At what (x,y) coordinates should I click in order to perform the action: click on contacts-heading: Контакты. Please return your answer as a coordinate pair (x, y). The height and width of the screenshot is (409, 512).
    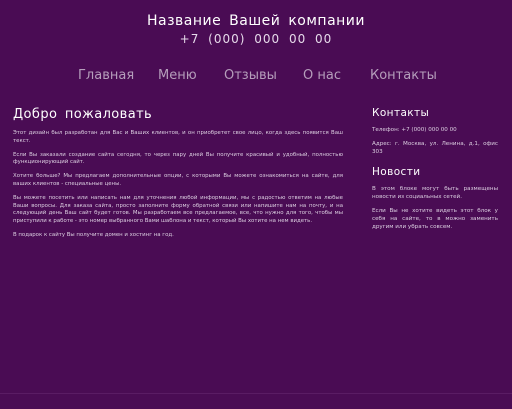
    Looking at the image, I should click on (401, 113).